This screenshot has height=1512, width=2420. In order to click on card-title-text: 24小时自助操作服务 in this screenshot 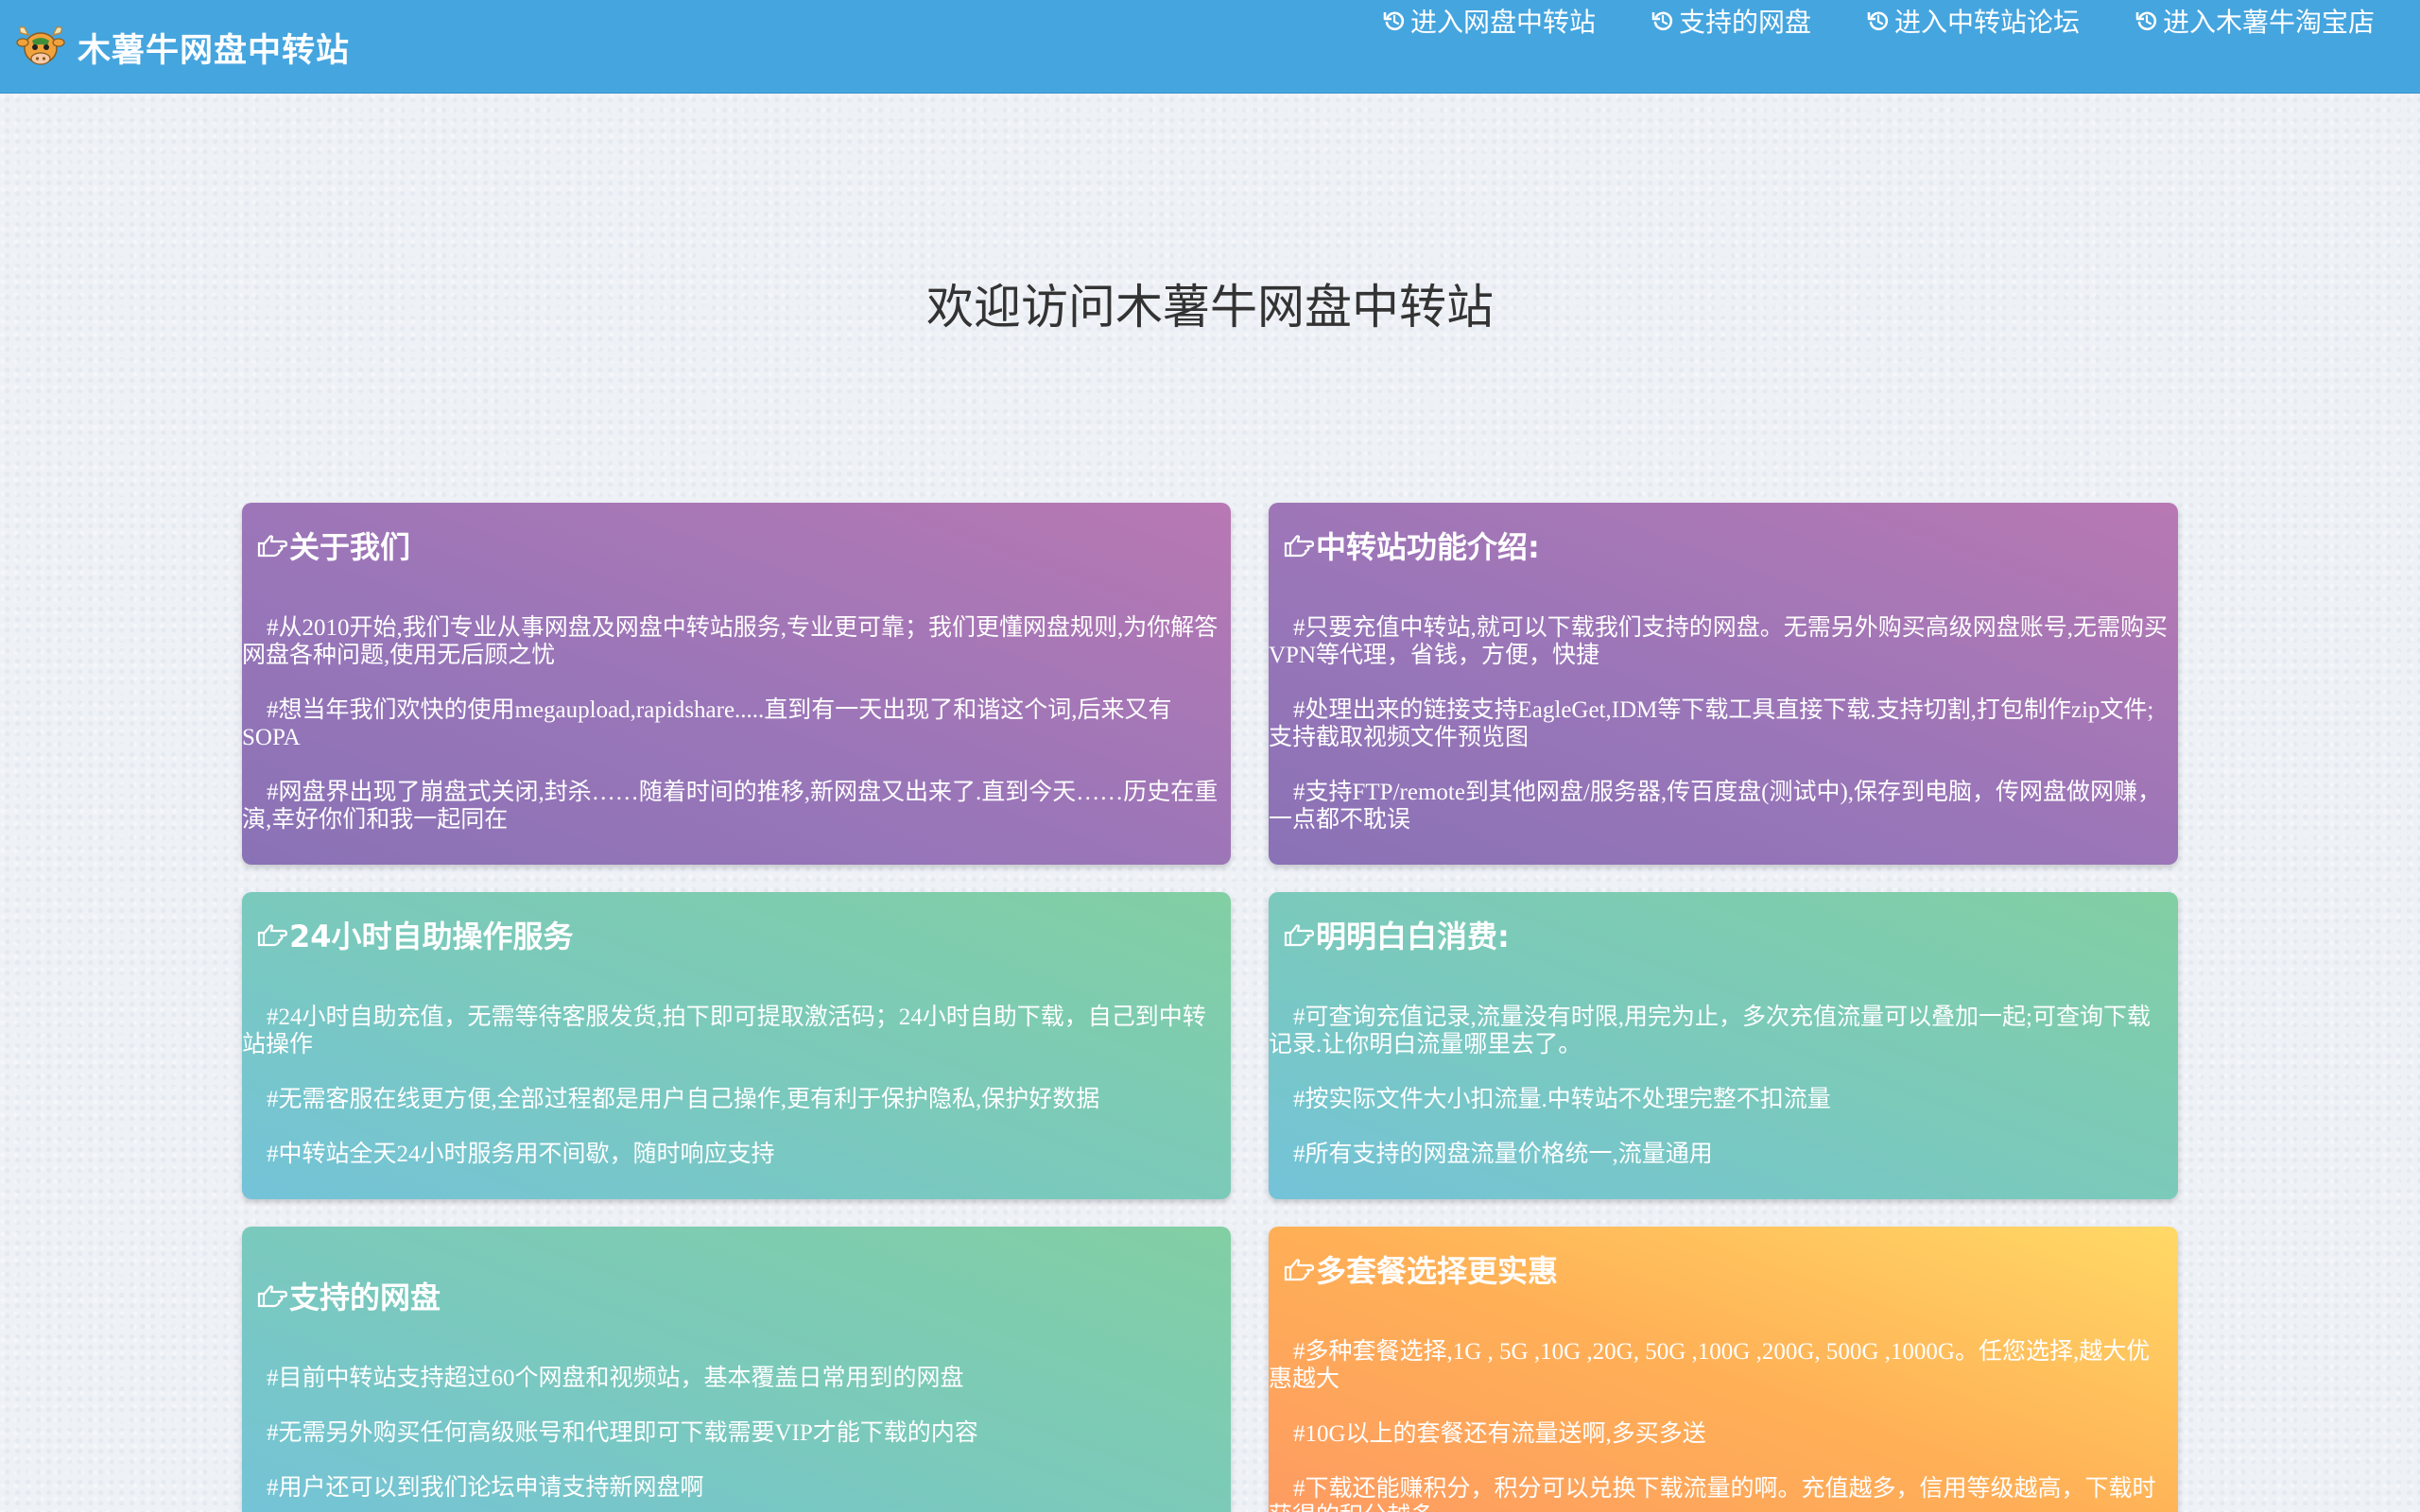, I will do `click(431, 936)`.